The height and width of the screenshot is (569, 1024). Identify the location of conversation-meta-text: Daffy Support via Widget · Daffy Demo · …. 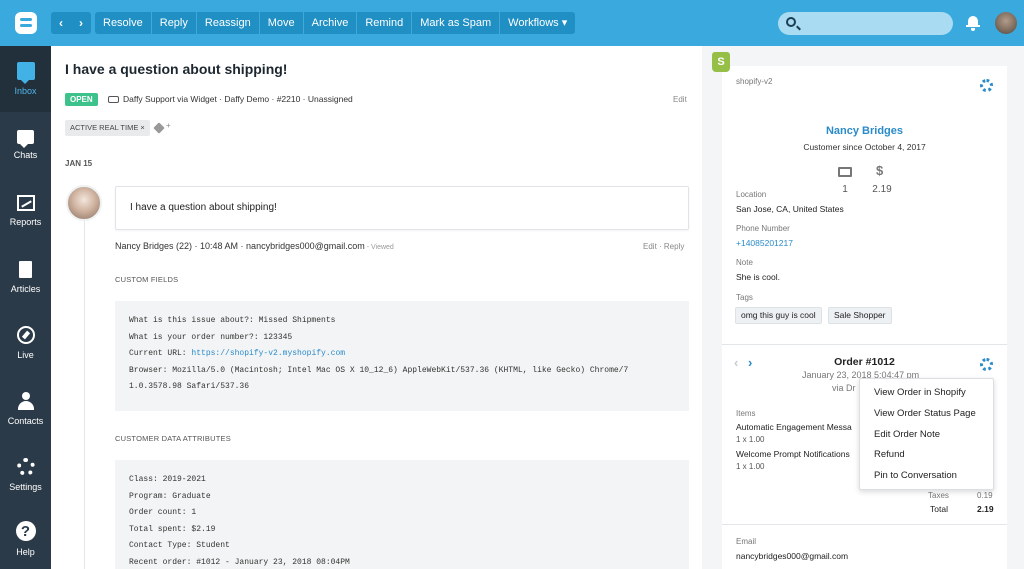
(238, 99).